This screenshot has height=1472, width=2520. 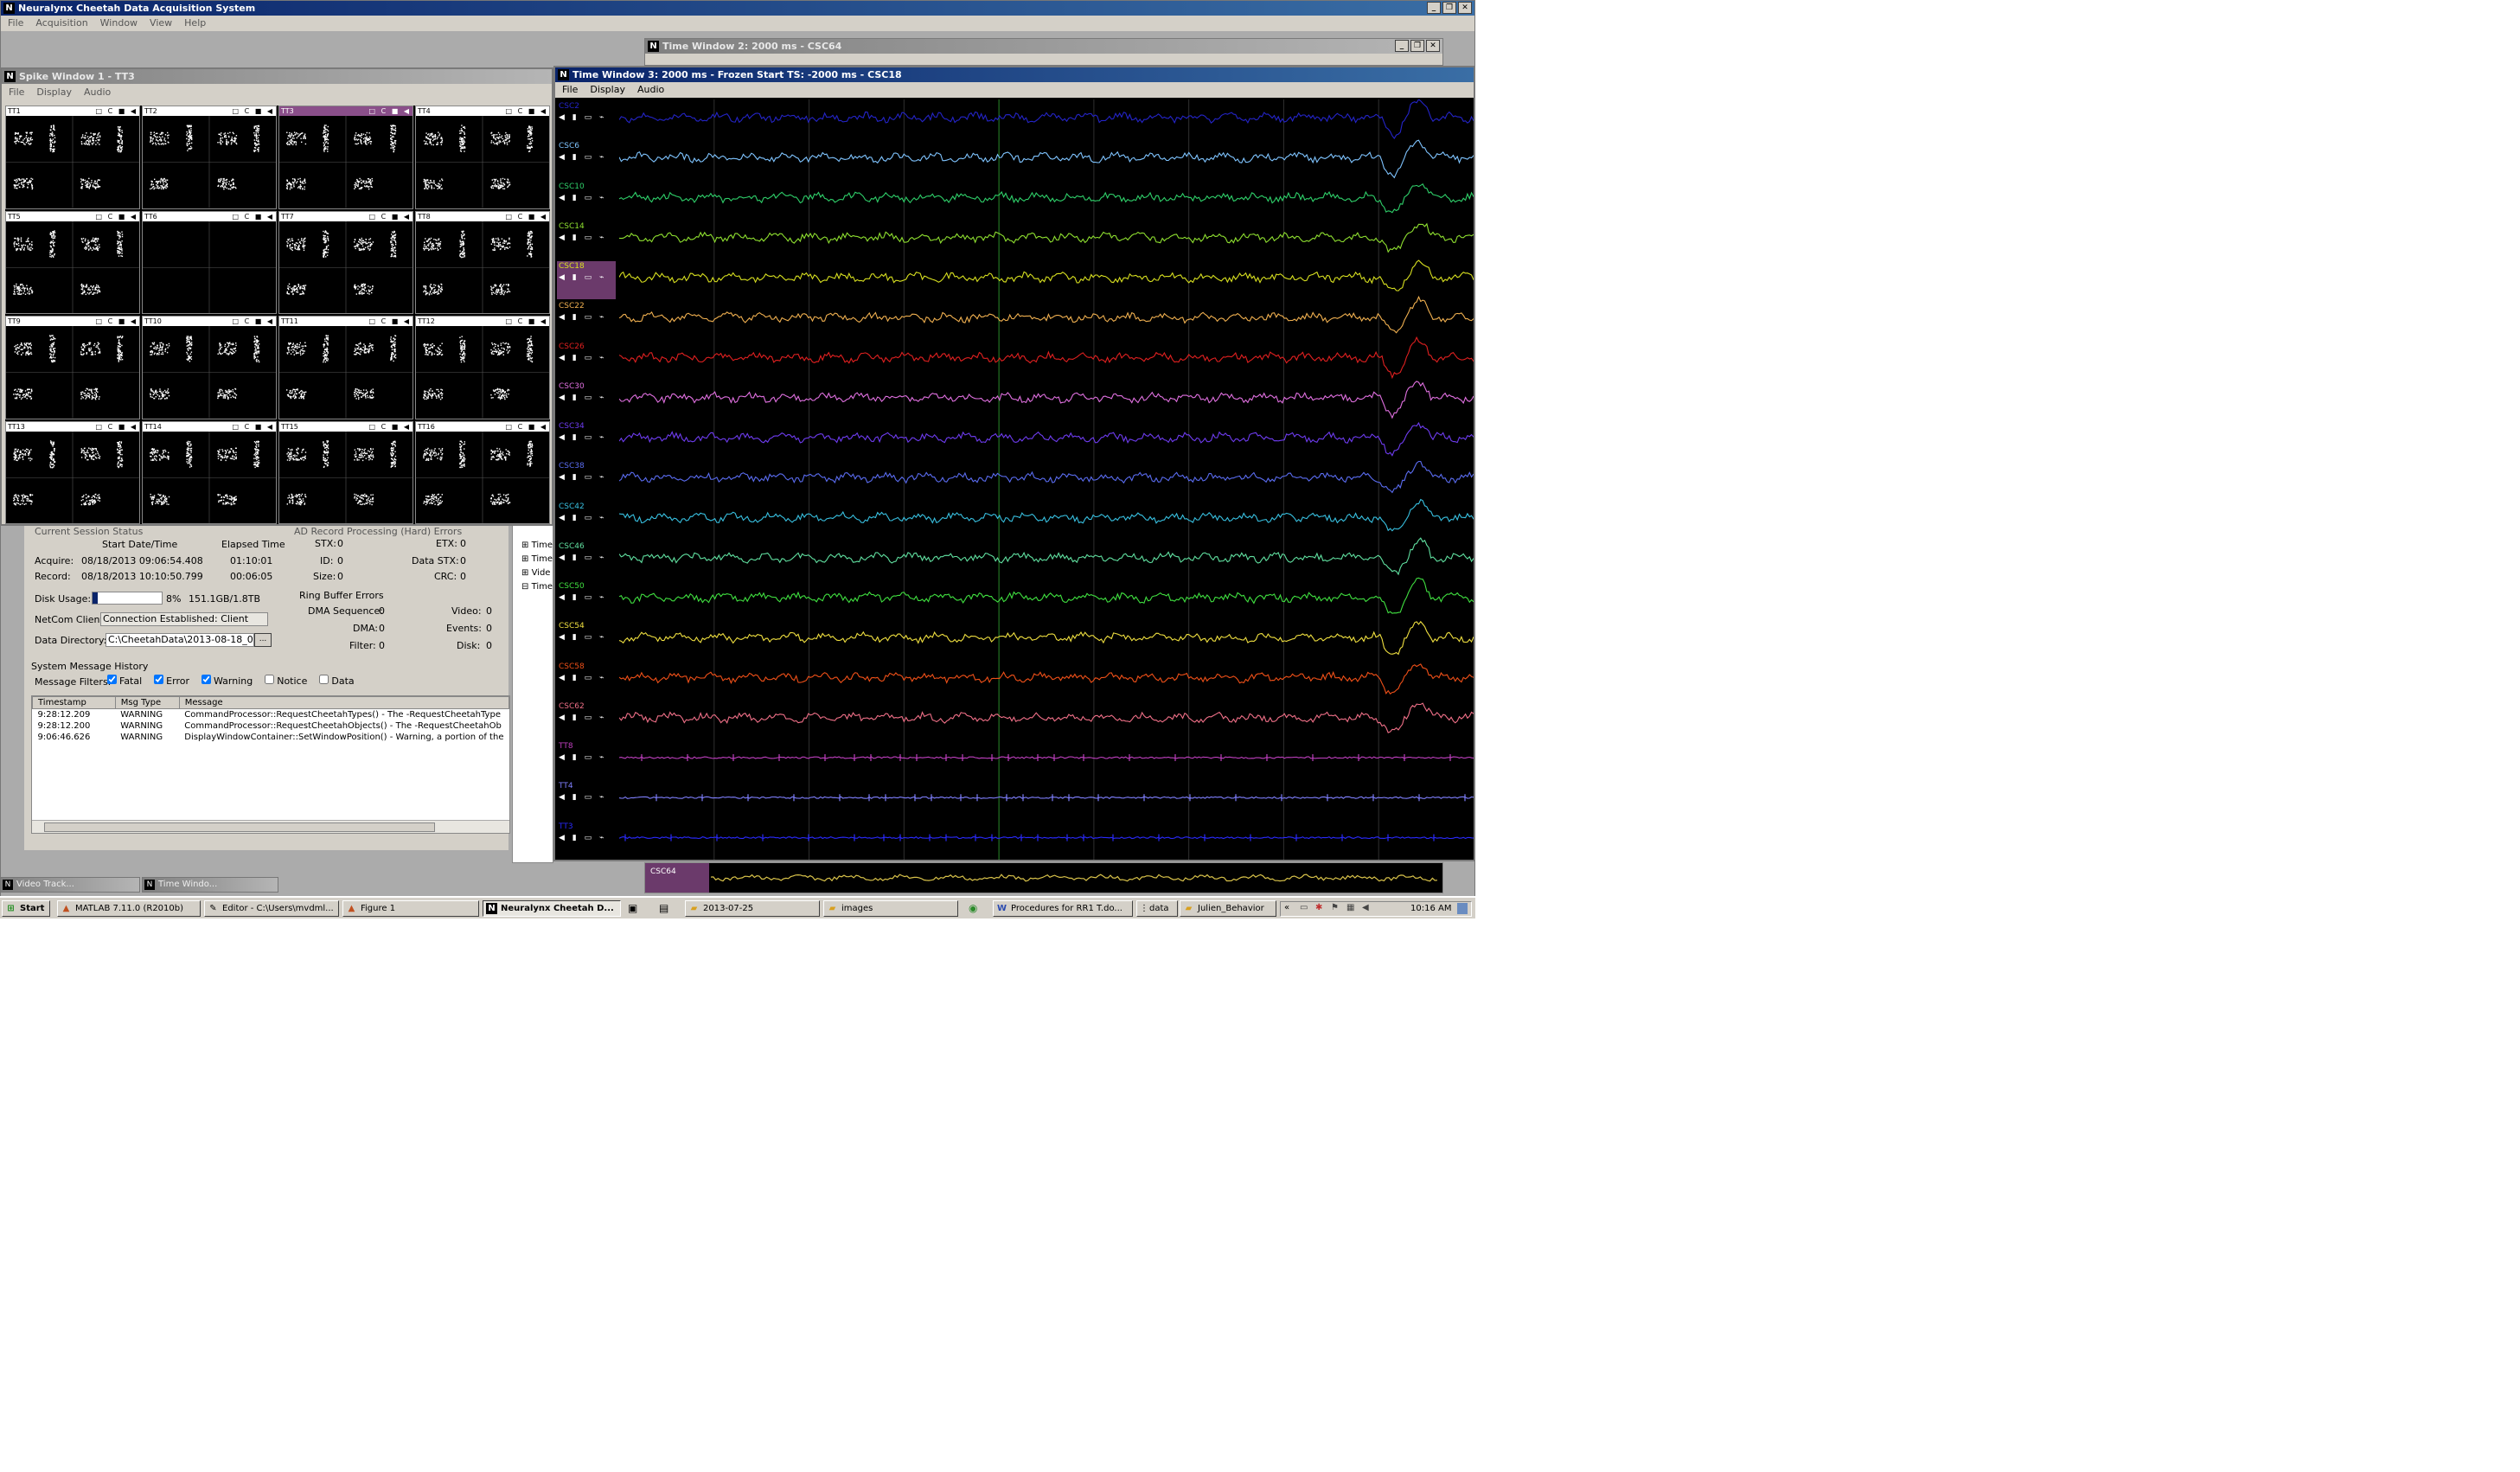 I want to click on filter-fatal: Fatal, so click(x=125, y=681).